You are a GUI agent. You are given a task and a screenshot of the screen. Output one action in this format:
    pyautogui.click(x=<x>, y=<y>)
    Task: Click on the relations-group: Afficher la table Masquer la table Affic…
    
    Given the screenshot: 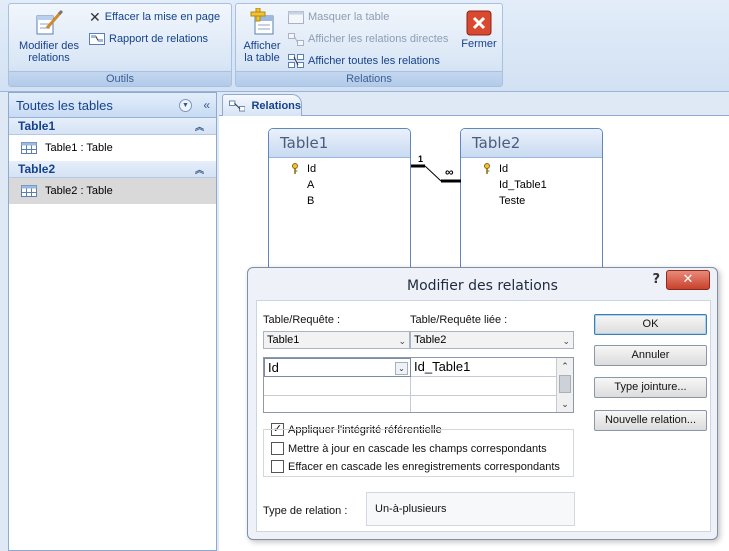 What is the action you would take?
    pyautogui.click(x=369, y=45)
    